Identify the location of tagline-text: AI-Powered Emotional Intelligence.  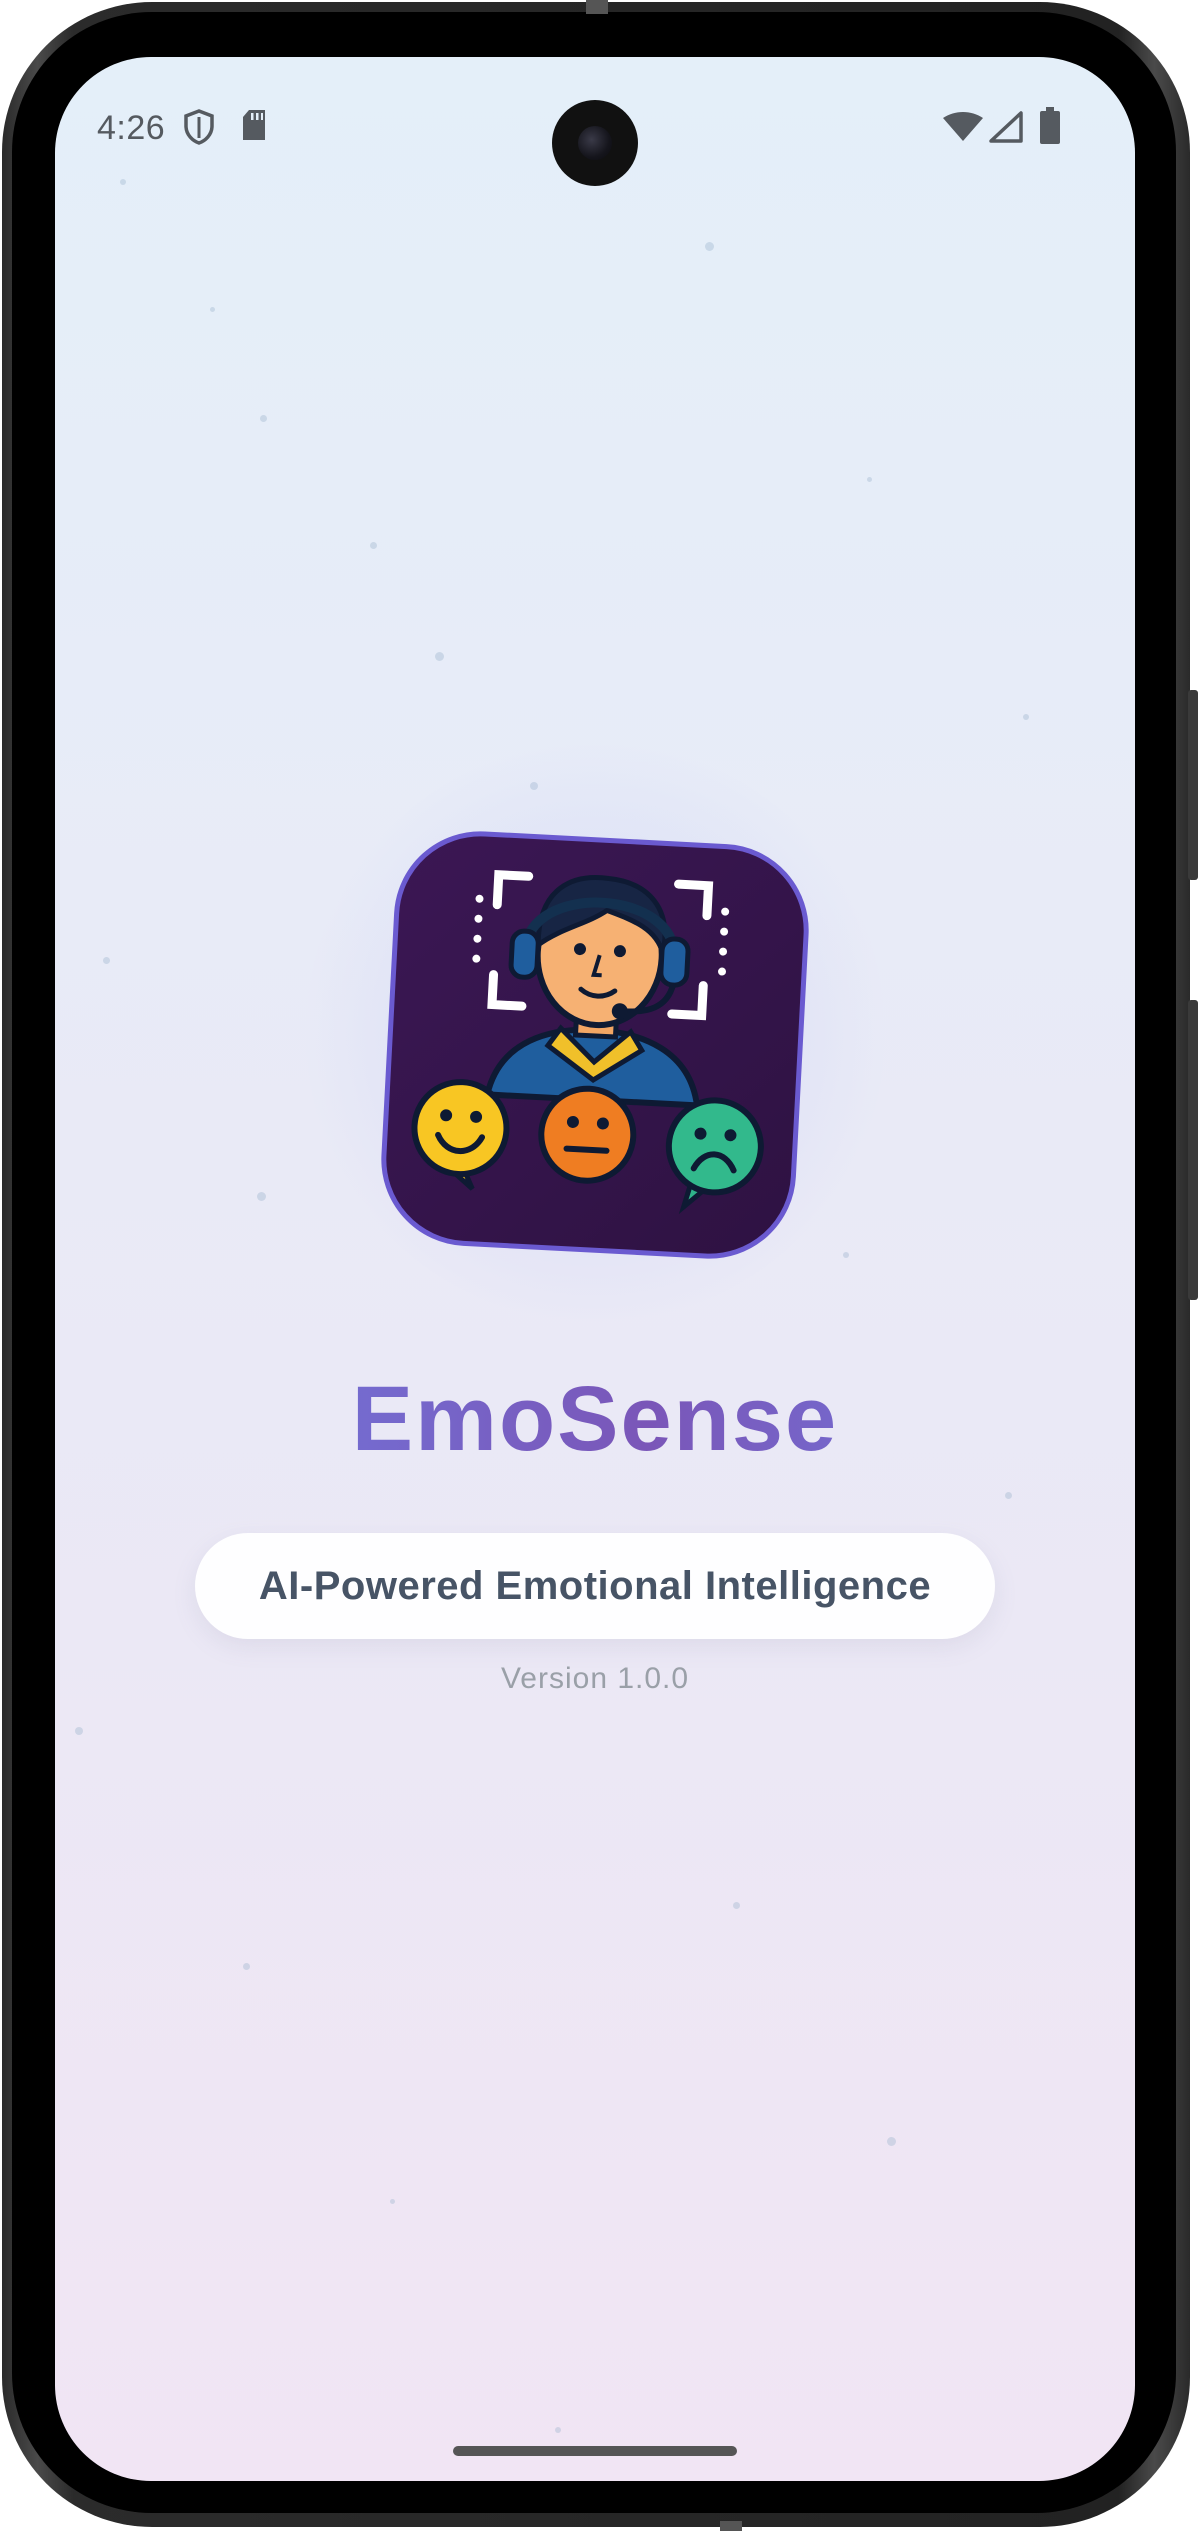
(595, 1586).